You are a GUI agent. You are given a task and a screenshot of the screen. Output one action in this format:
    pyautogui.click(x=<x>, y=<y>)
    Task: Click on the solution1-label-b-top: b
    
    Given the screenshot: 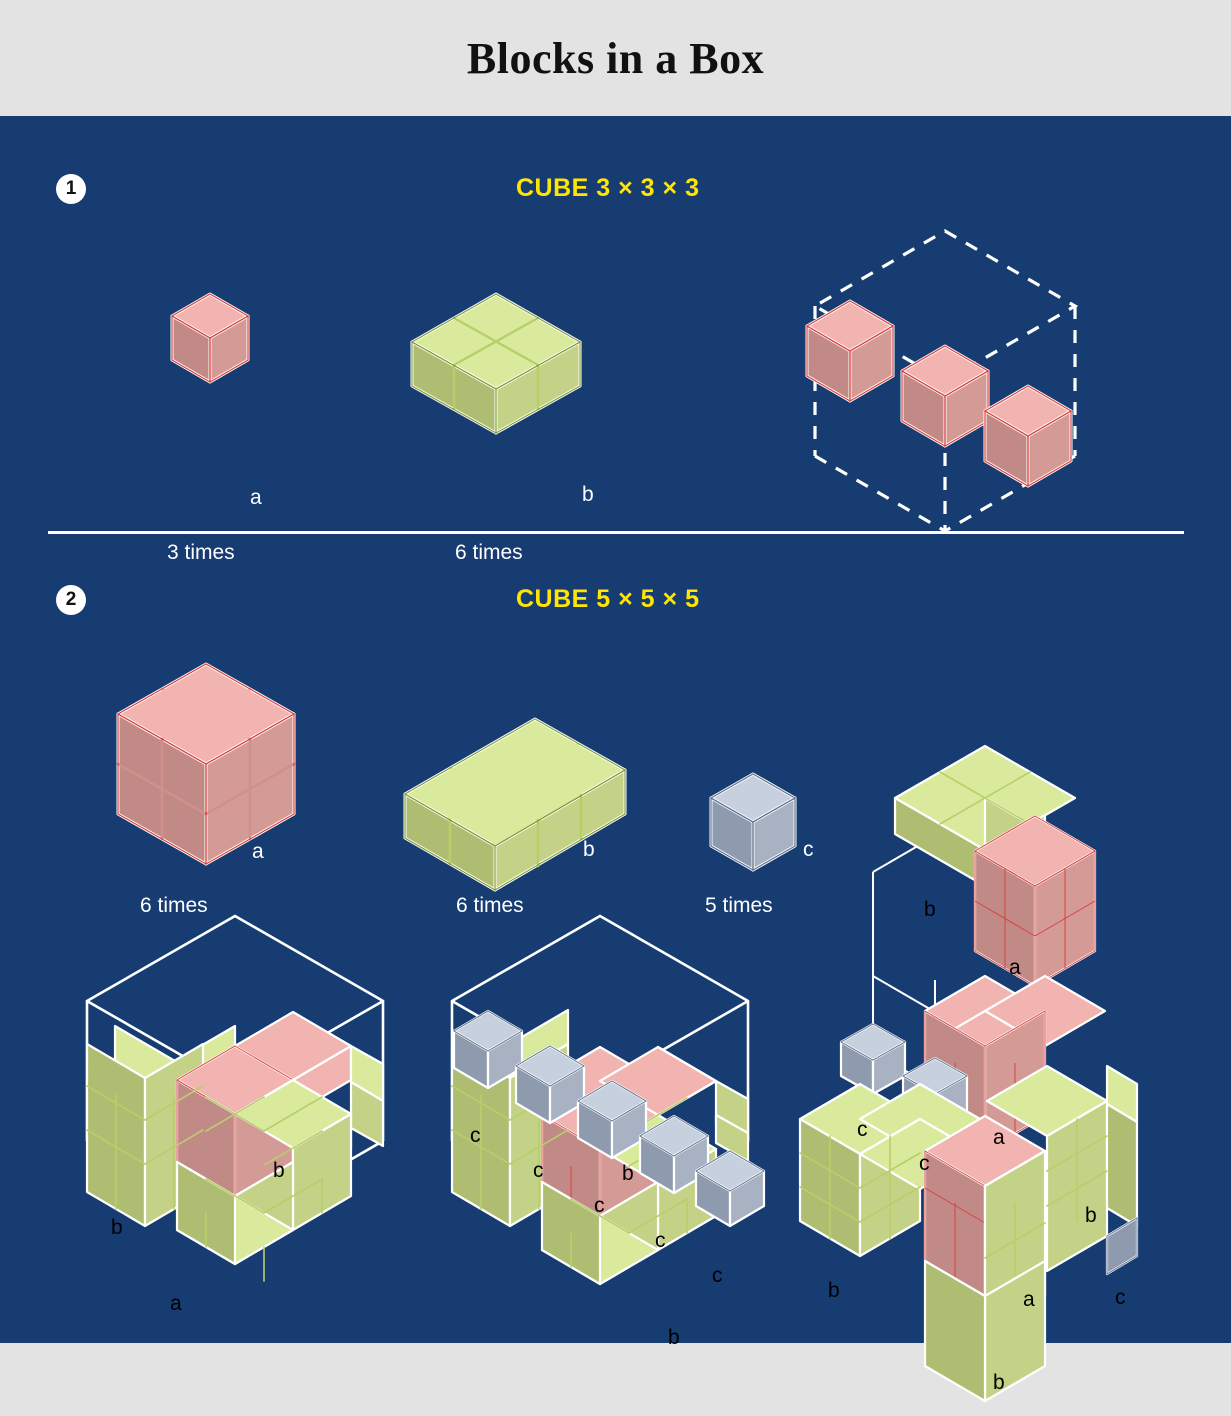 What is the action you would take?
    pyautogui.click(x=279, y=1170)
    